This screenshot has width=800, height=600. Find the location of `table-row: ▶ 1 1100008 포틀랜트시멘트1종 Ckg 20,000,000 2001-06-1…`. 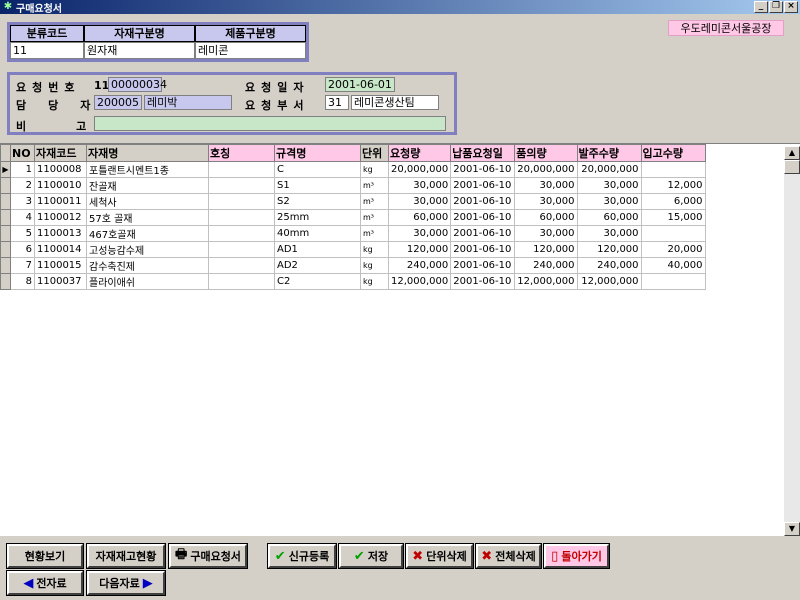

table-row: ▶ 1 1100008 포틀랜트시멘트1종 Ckg 20,000,000 2001-06-1… is located at coordinates (353, 169).